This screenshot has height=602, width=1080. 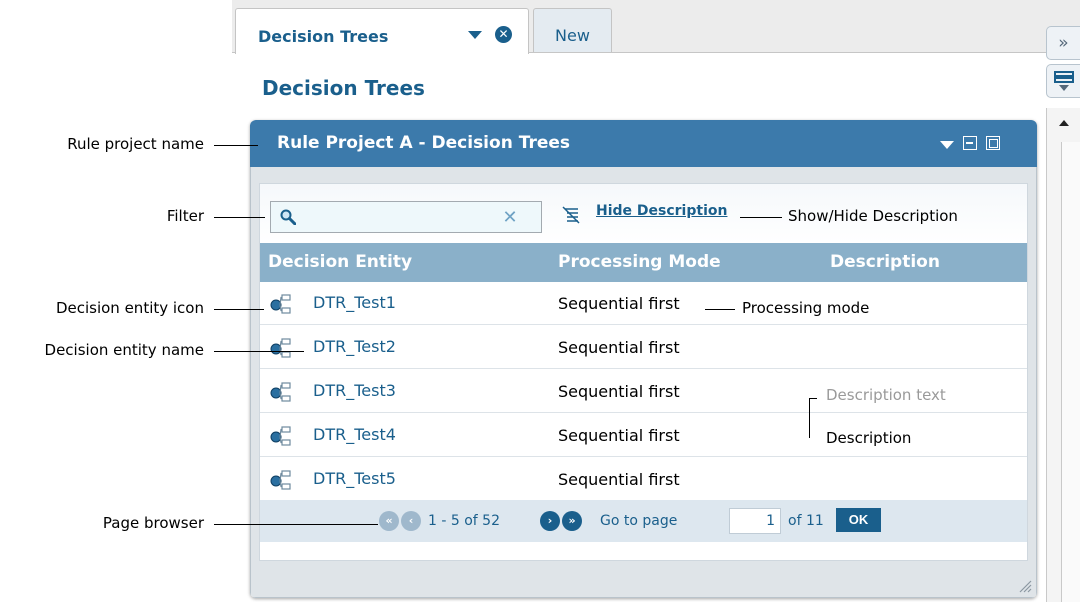 I want to click on filter-menu-icon, so click(x=1063, y=81).